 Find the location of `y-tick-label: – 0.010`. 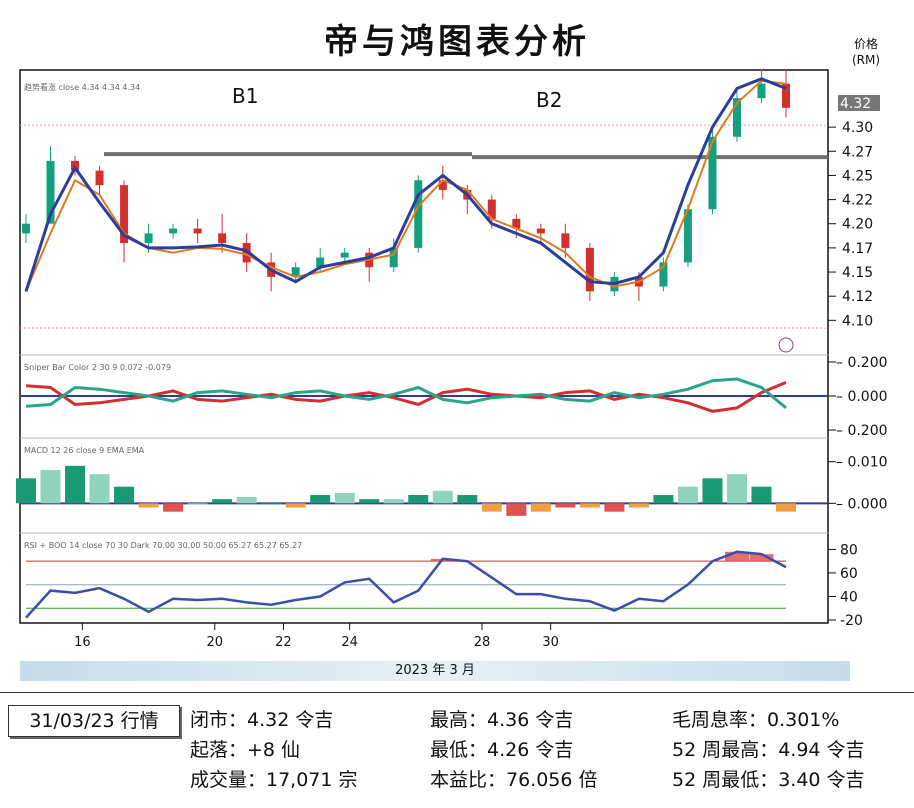

y-tick-label: – 0.010 is located at coordinates (862, 463).